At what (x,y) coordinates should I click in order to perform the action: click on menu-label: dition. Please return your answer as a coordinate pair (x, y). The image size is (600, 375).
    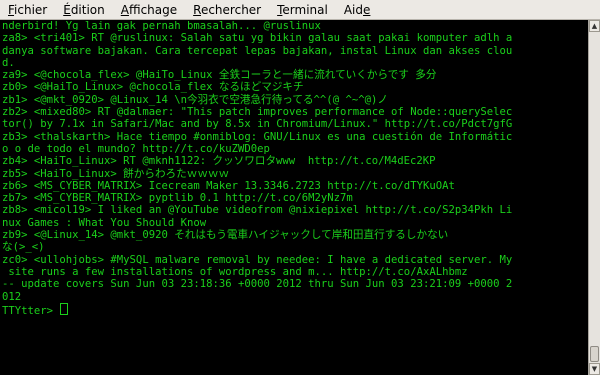
    Looking at the image, I should click on (87, 9).